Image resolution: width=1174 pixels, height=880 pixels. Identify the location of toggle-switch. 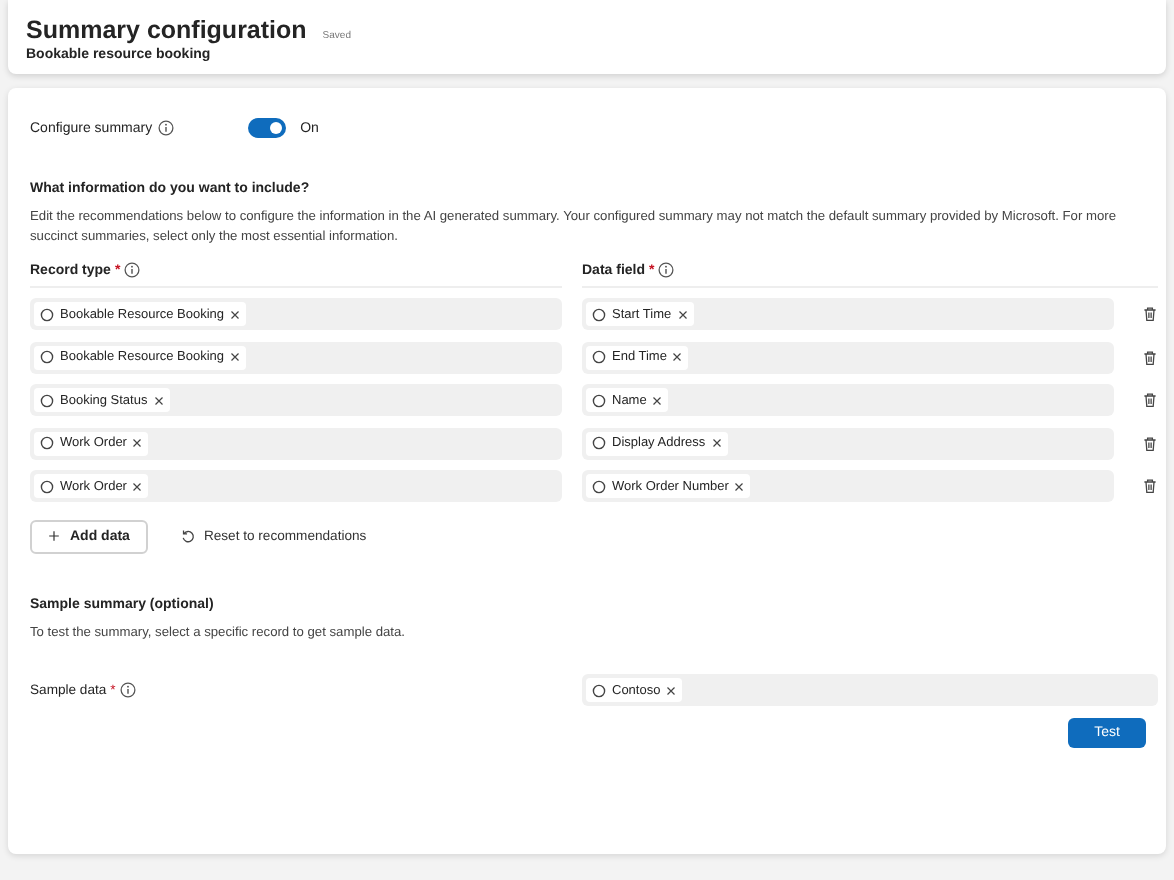
(267, 128).